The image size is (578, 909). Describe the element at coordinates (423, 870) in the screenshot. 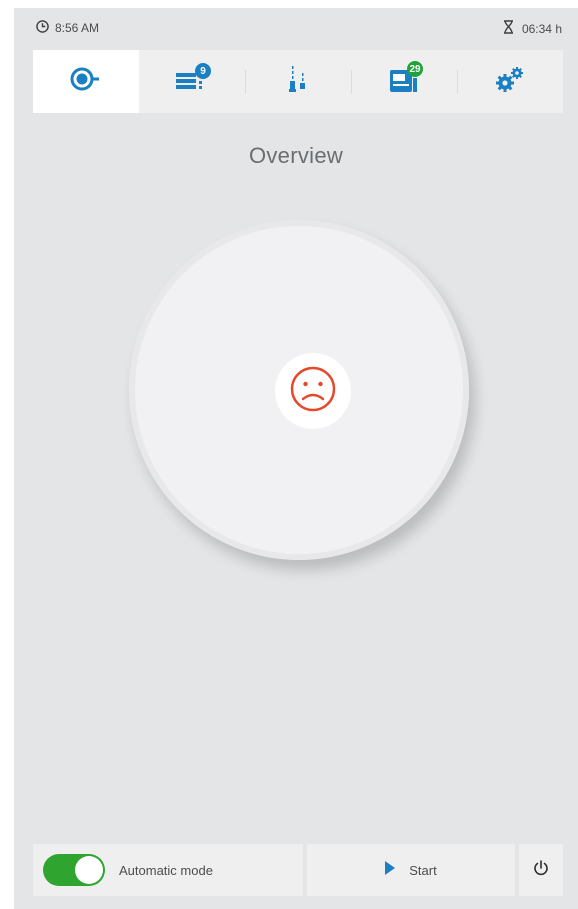

I see `start-label: Start` at that location.